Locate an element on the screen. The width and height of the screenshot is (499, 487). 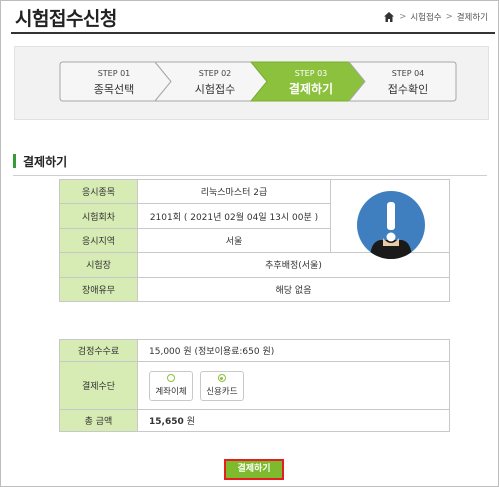
breadcrumb: > 시험접수 > 결제하기 is located at coordinates (435, 17).